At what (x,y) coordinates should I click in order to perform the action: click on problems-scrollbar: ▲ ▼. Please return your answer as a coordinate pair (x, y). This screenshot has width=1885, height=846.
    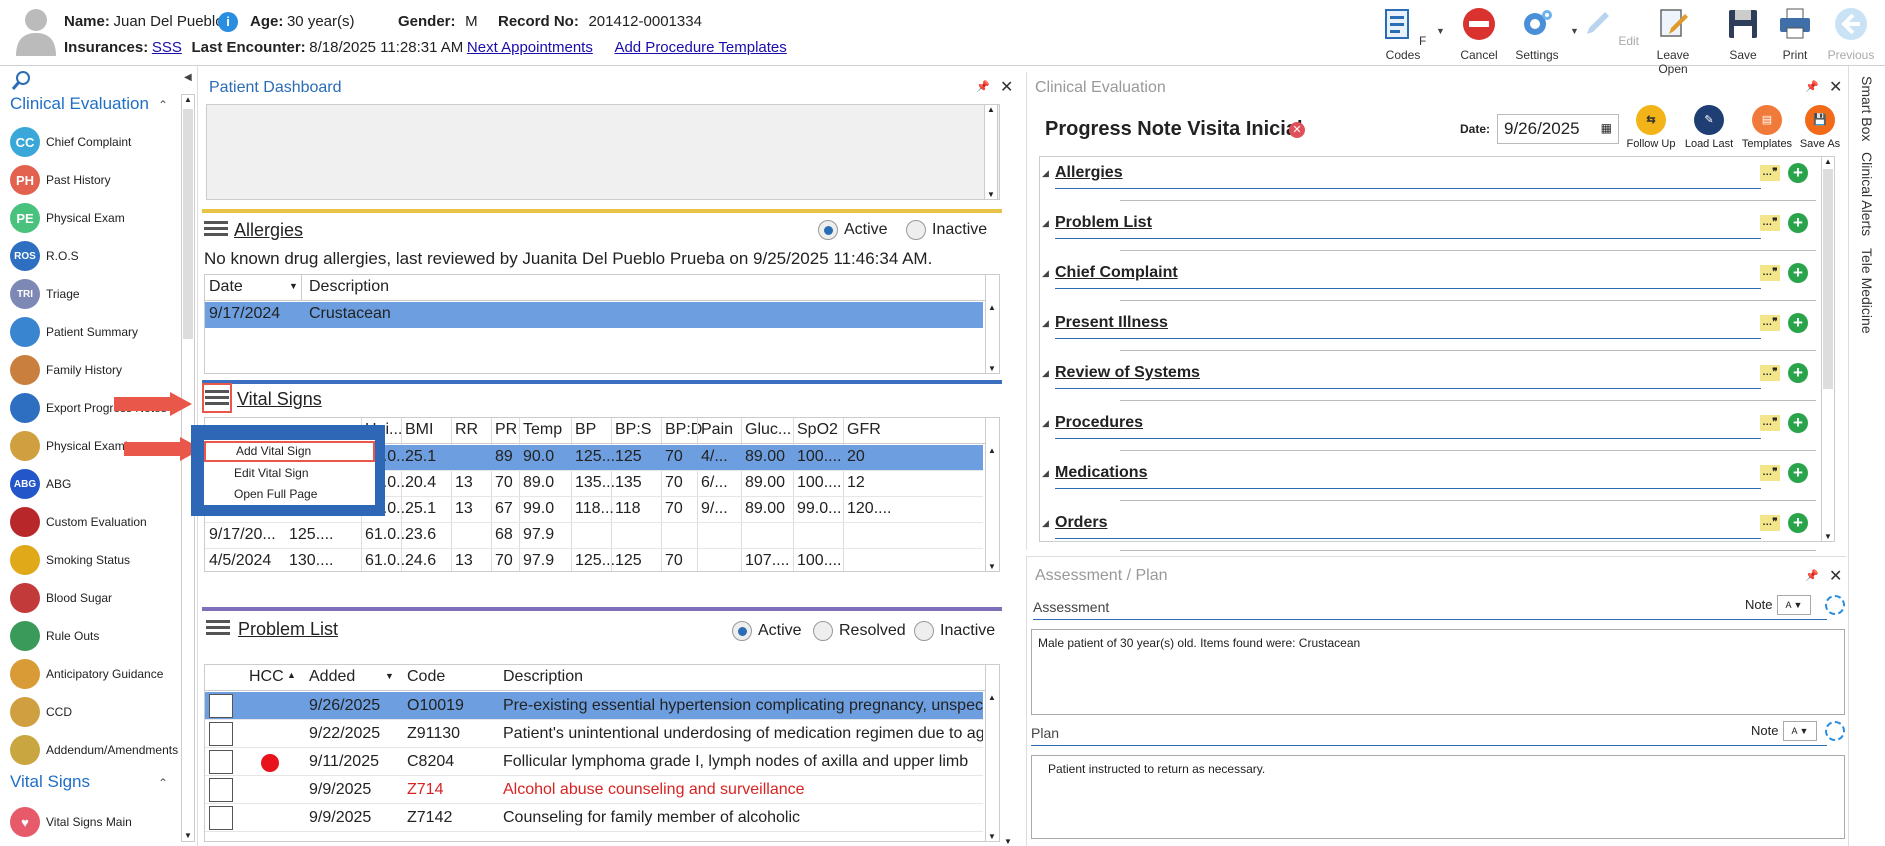
    Looking at the image, I should click on (992, 753).